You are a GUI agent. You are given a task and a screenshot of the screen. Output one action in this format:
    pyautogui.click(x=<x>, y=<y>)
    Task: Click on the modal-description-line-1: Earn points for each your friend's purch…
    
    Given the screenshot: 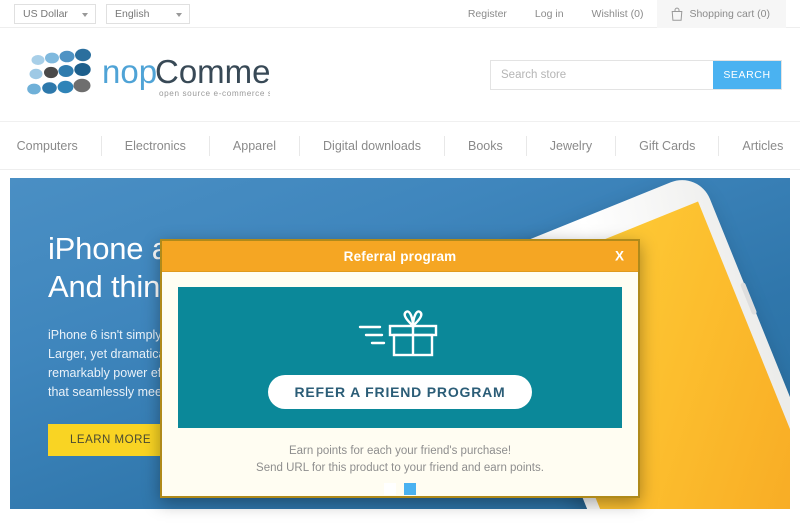 What is the action you would take?
    pyautogui.click(x=400, y=451)
    